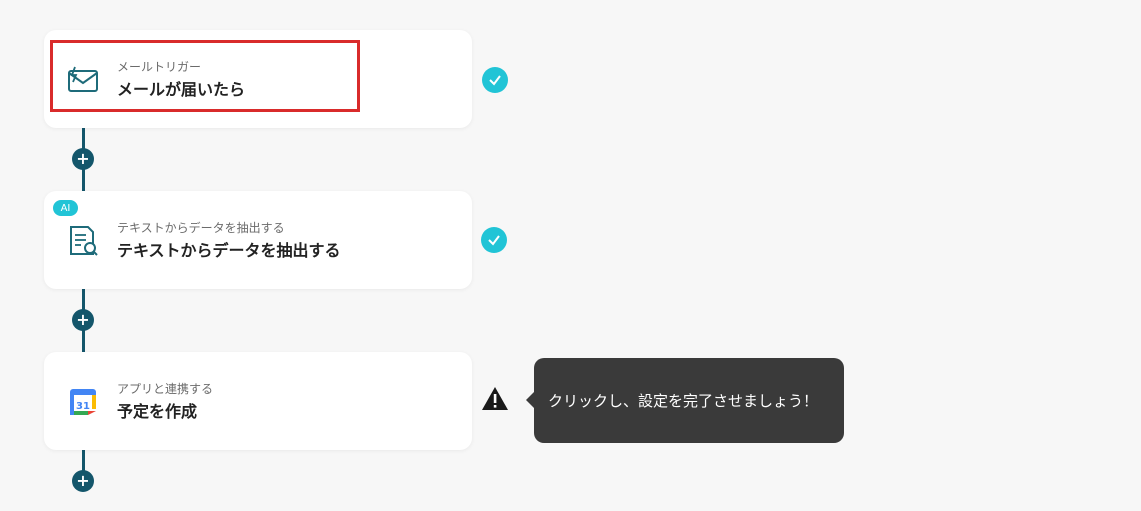 Image resolution: width=1141 pixels, height=511 pixels. I want to click on step-title: 予定を作成, so click(157, 411).